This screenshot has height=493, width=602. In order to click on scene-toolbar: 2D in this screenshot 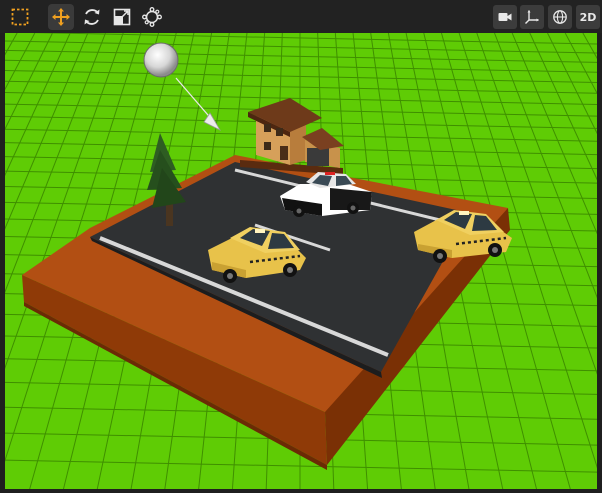, I will do `click(301, 17)`.